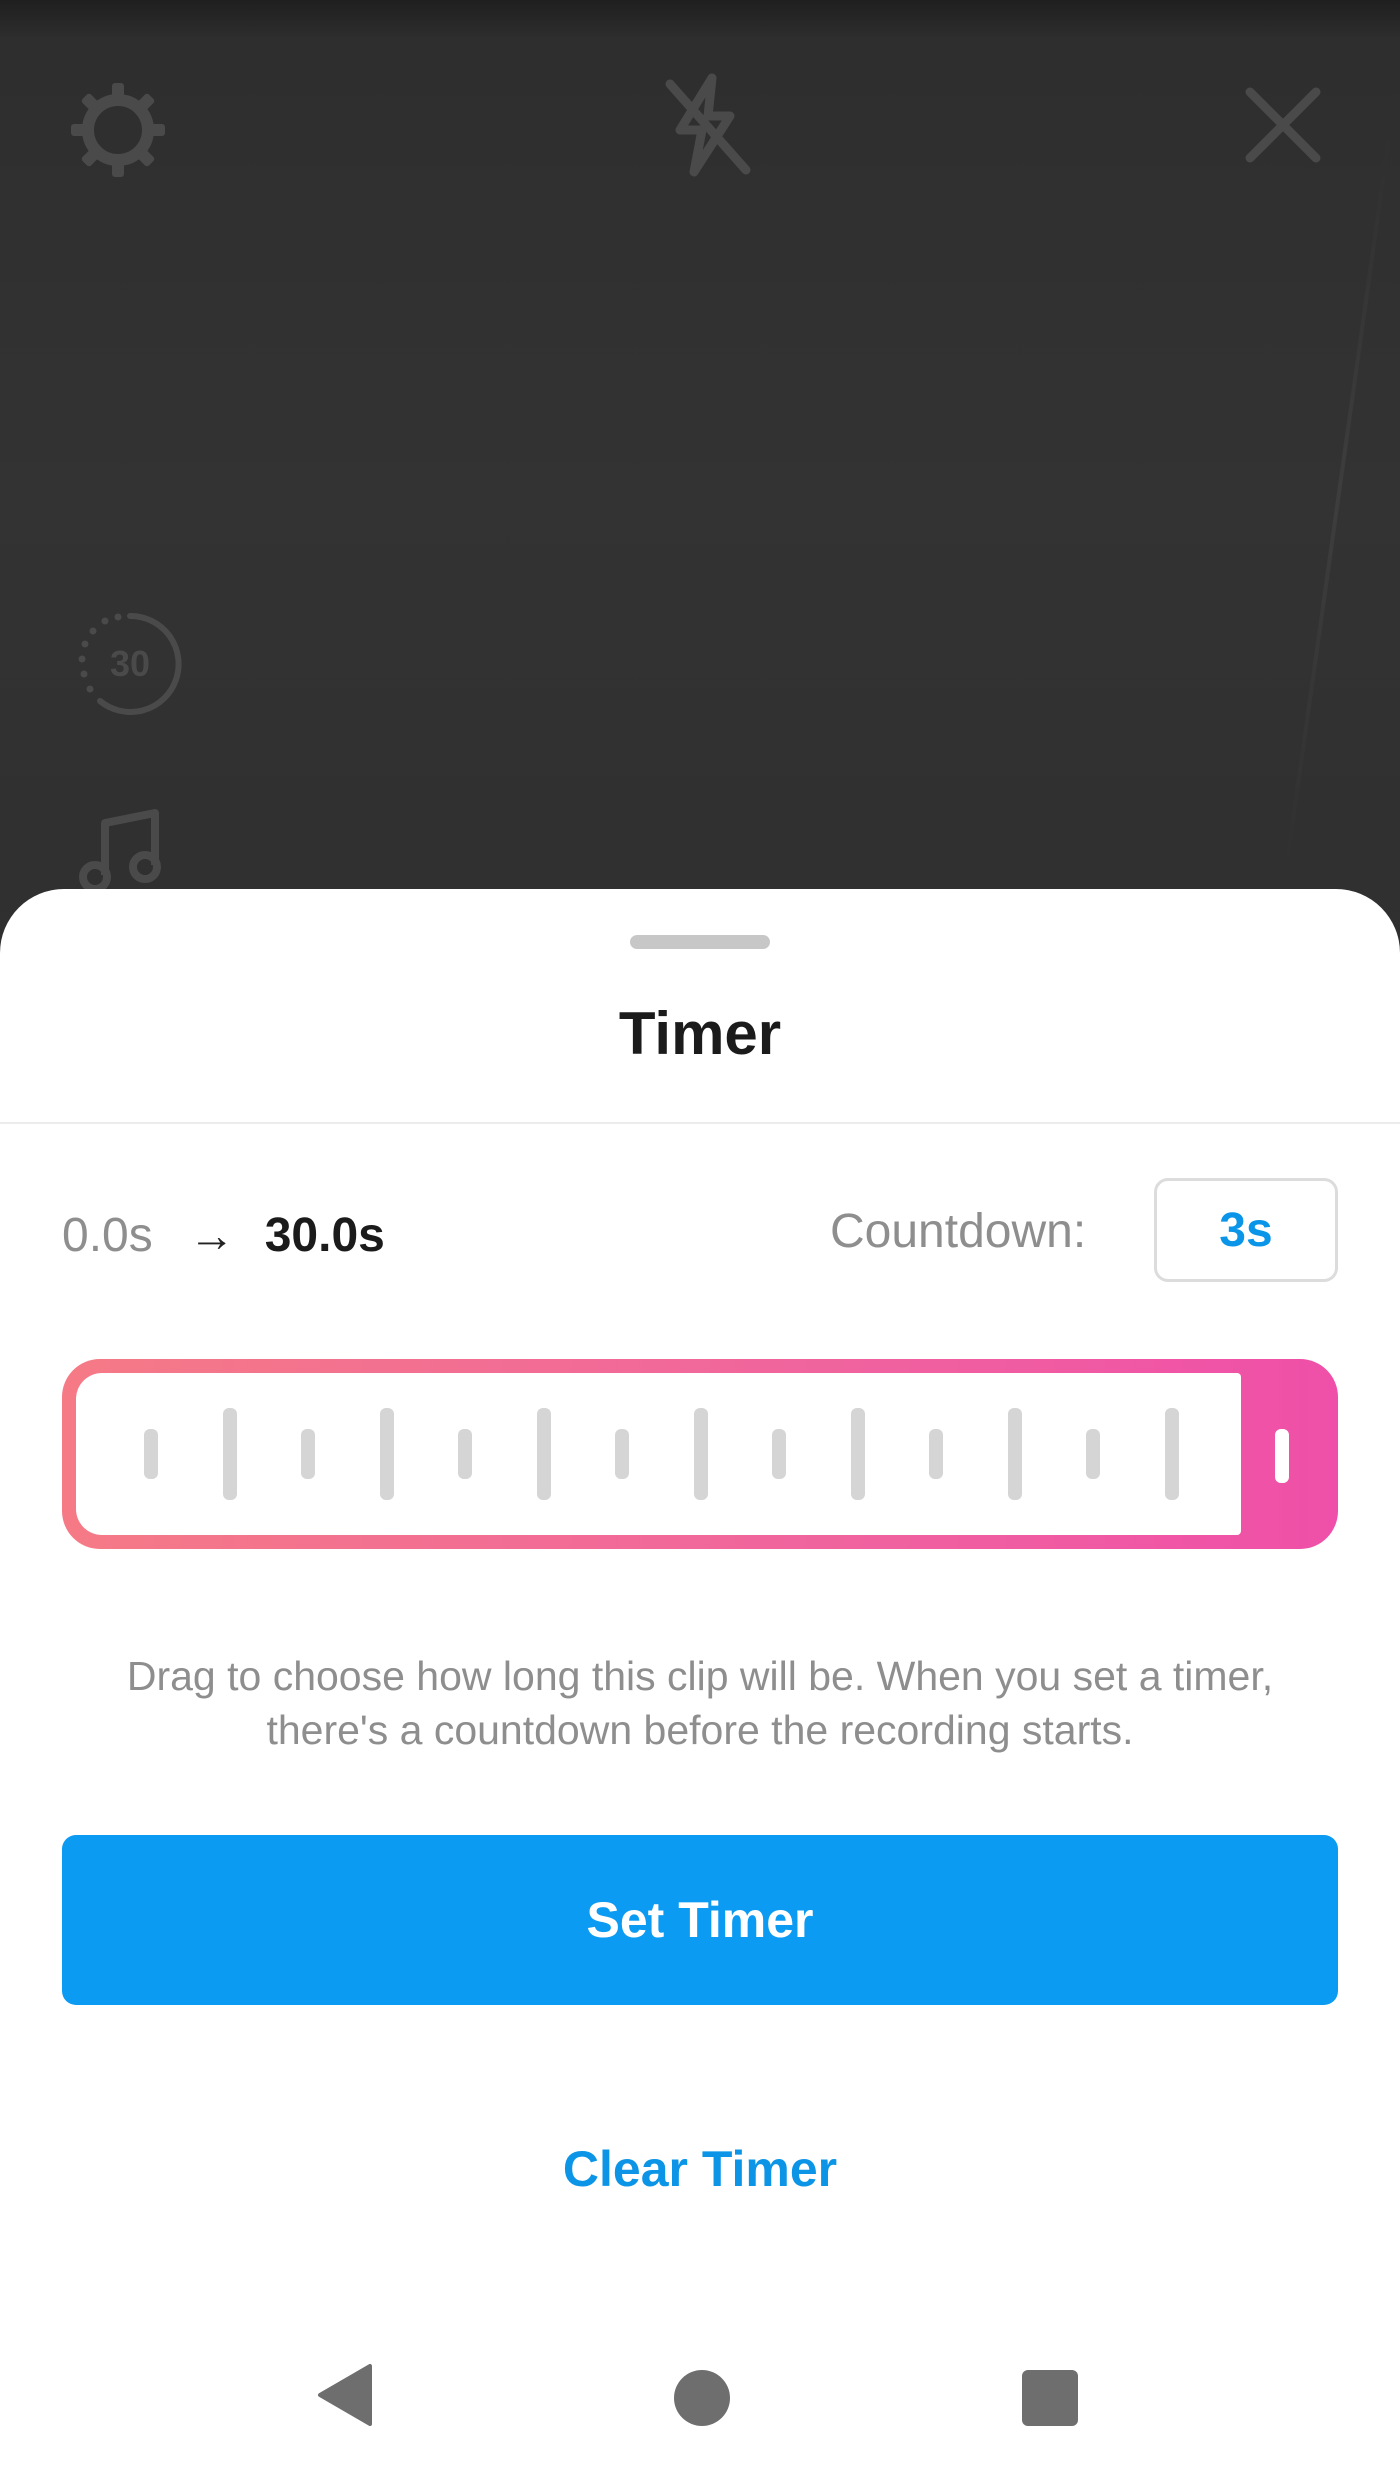 The image size is (1400, 2489). I want to click on back-icon, so click(347, 2395).